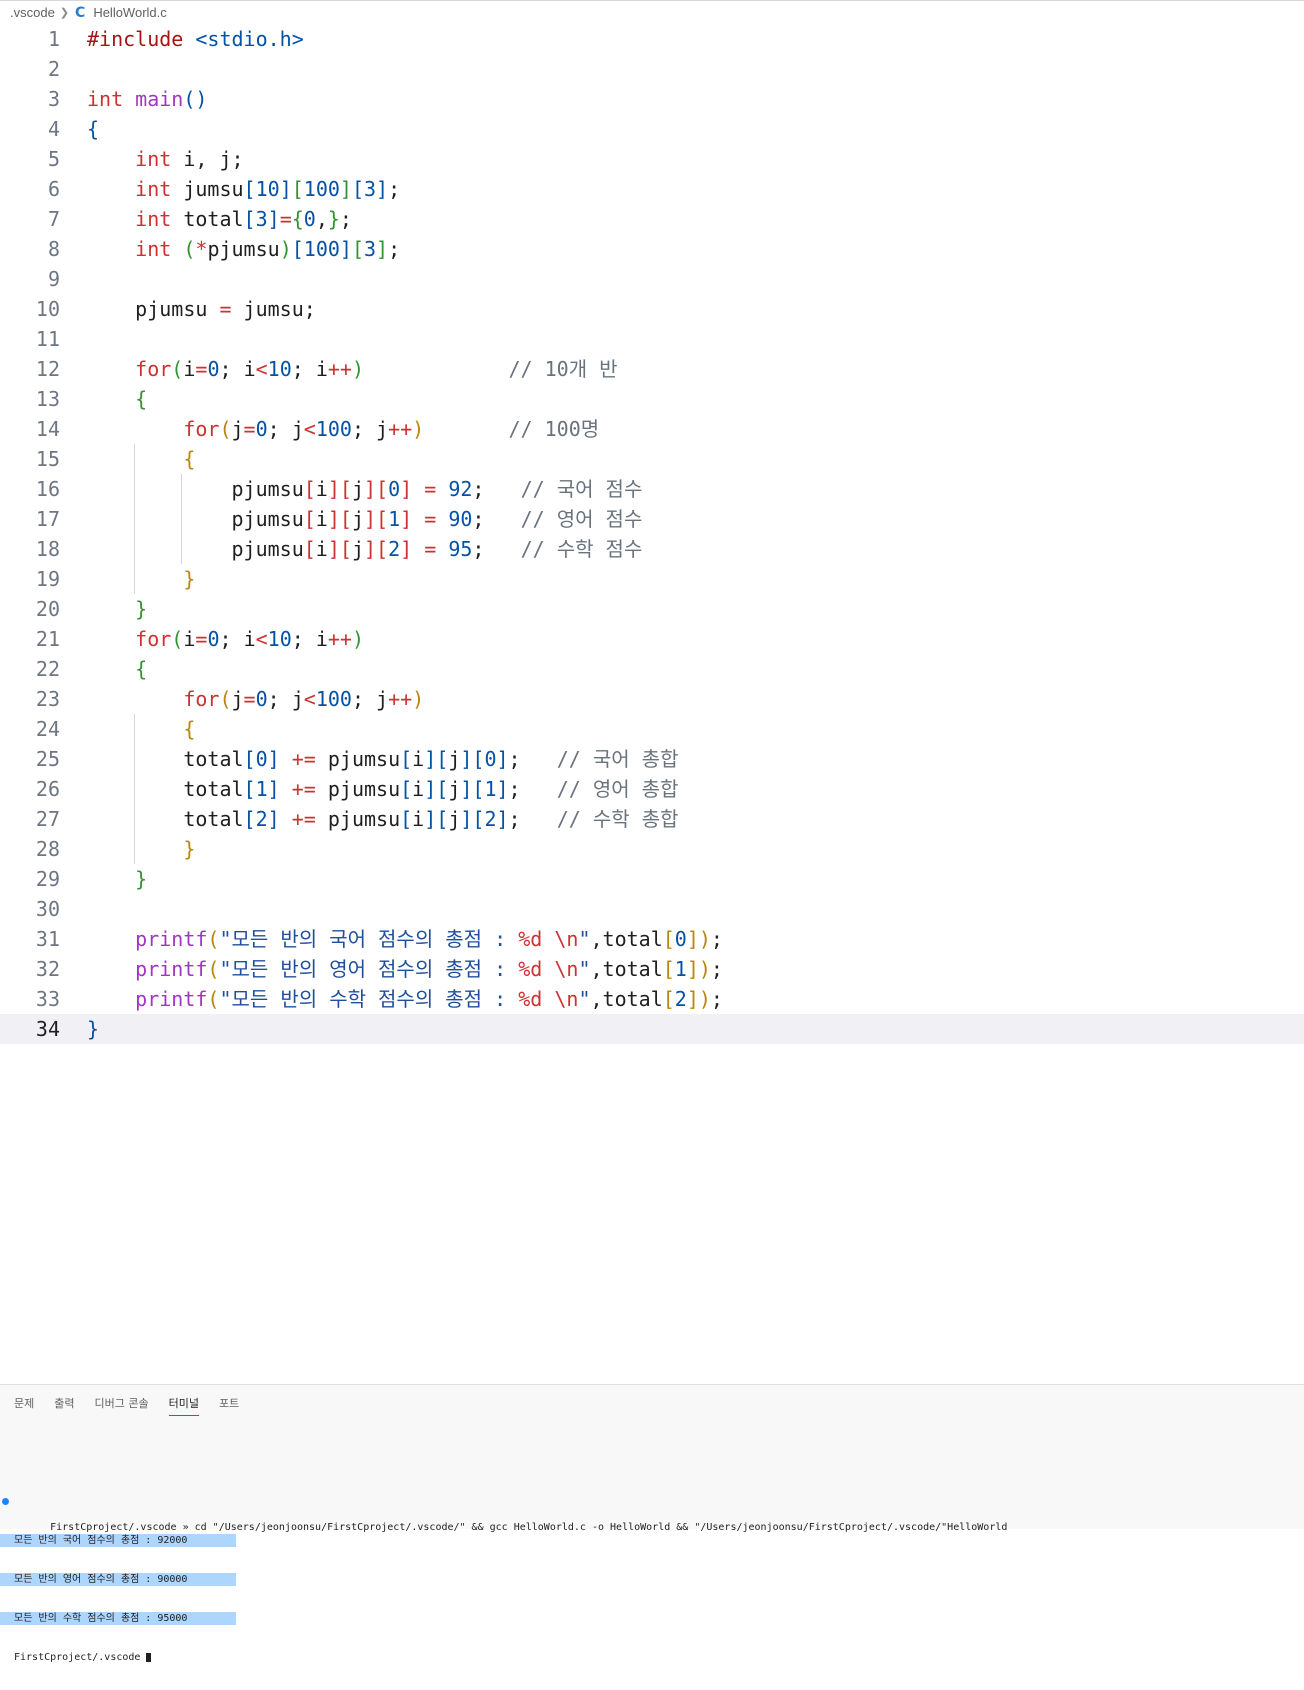  What do you see at coordinates (652, 39) in the screenshot?
I see `code-line: 1 #include <stdio.h>` at bounding box center [652, 39].